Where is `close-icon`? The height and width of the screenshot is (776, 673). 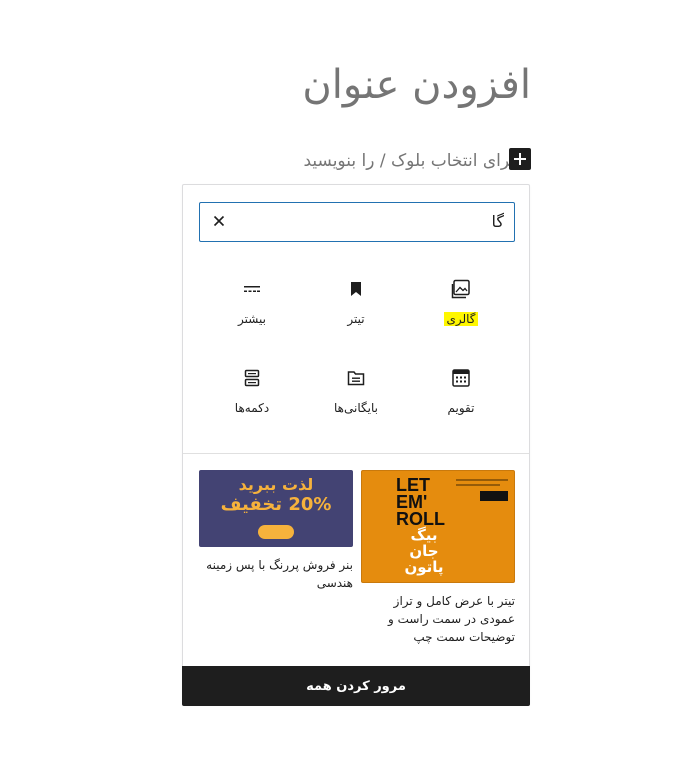
close-icon is located at coordinates (219, 221).